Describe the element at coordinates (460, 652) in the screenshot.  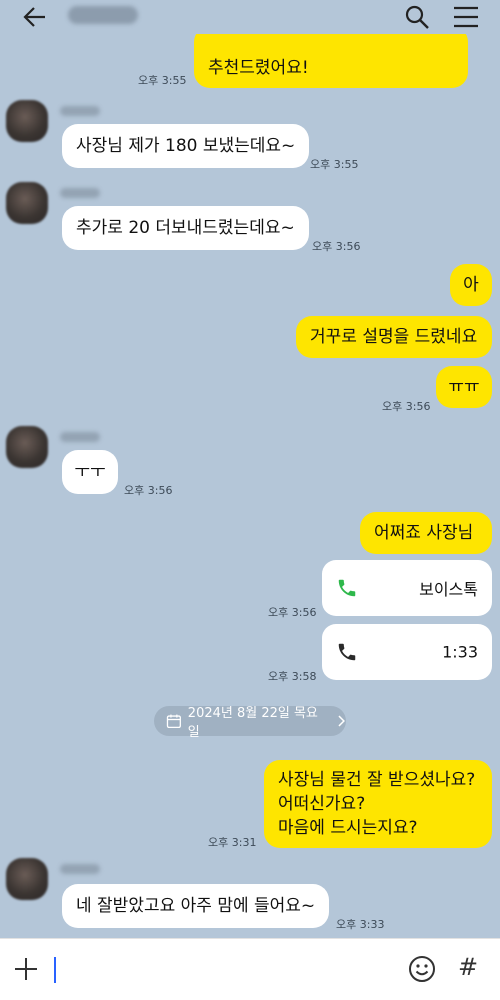
I see `call-label: 1:33` at that location.